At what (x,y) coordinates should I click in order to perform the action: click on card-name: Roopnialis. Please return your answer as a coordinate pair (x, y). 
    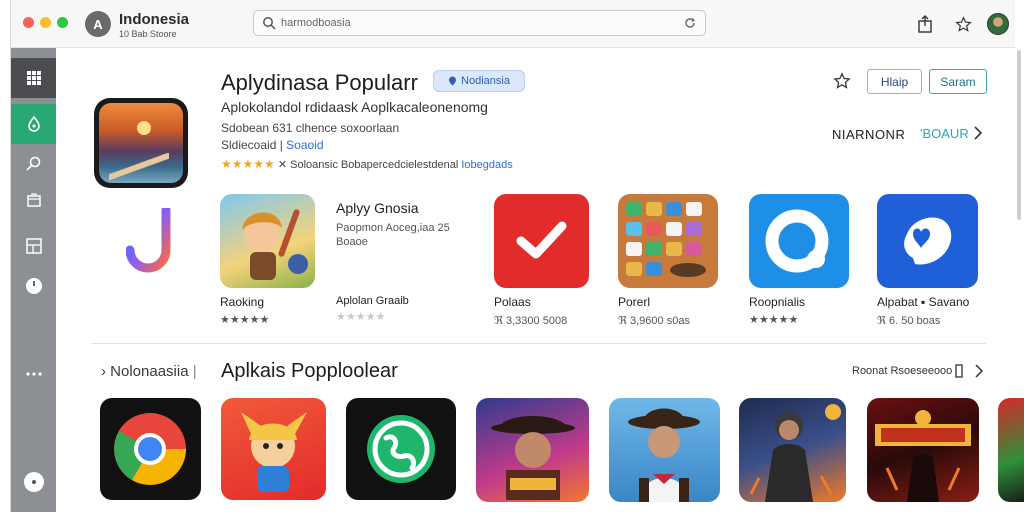
    Looking at the image, I should click on (777, 302).